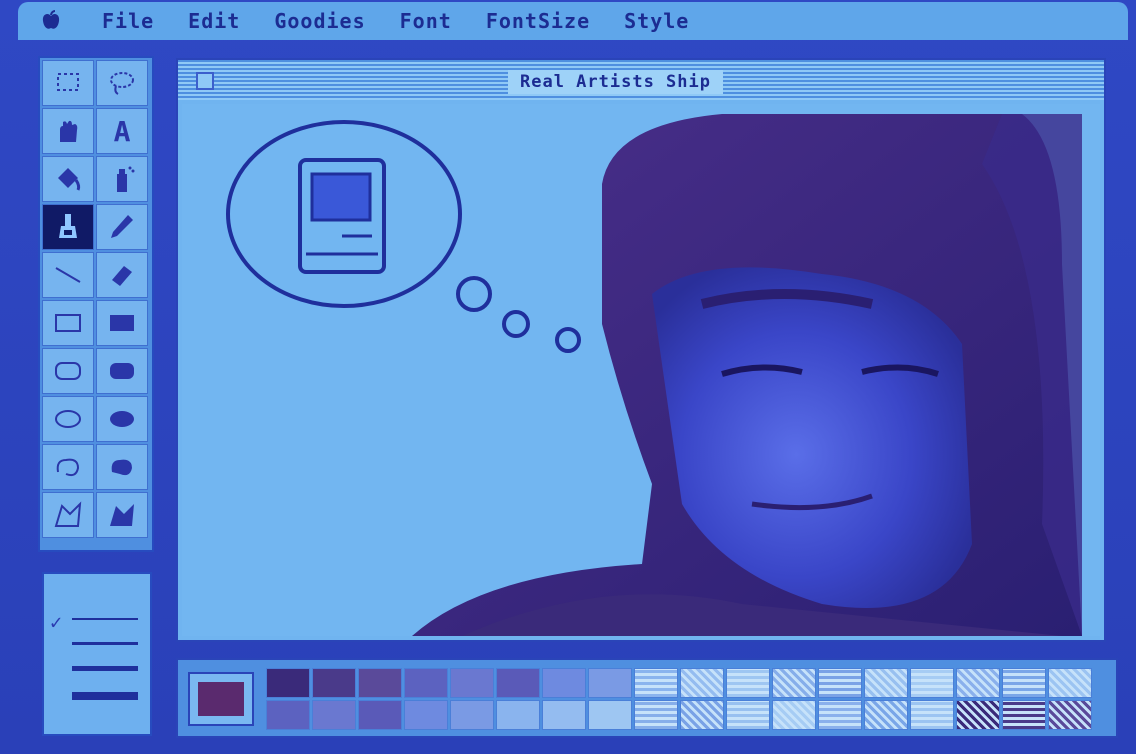 Image resolution: width=1136 pixels, height=754 pixels. I want to click on filled-rectangle-tool, so click(122, 323).